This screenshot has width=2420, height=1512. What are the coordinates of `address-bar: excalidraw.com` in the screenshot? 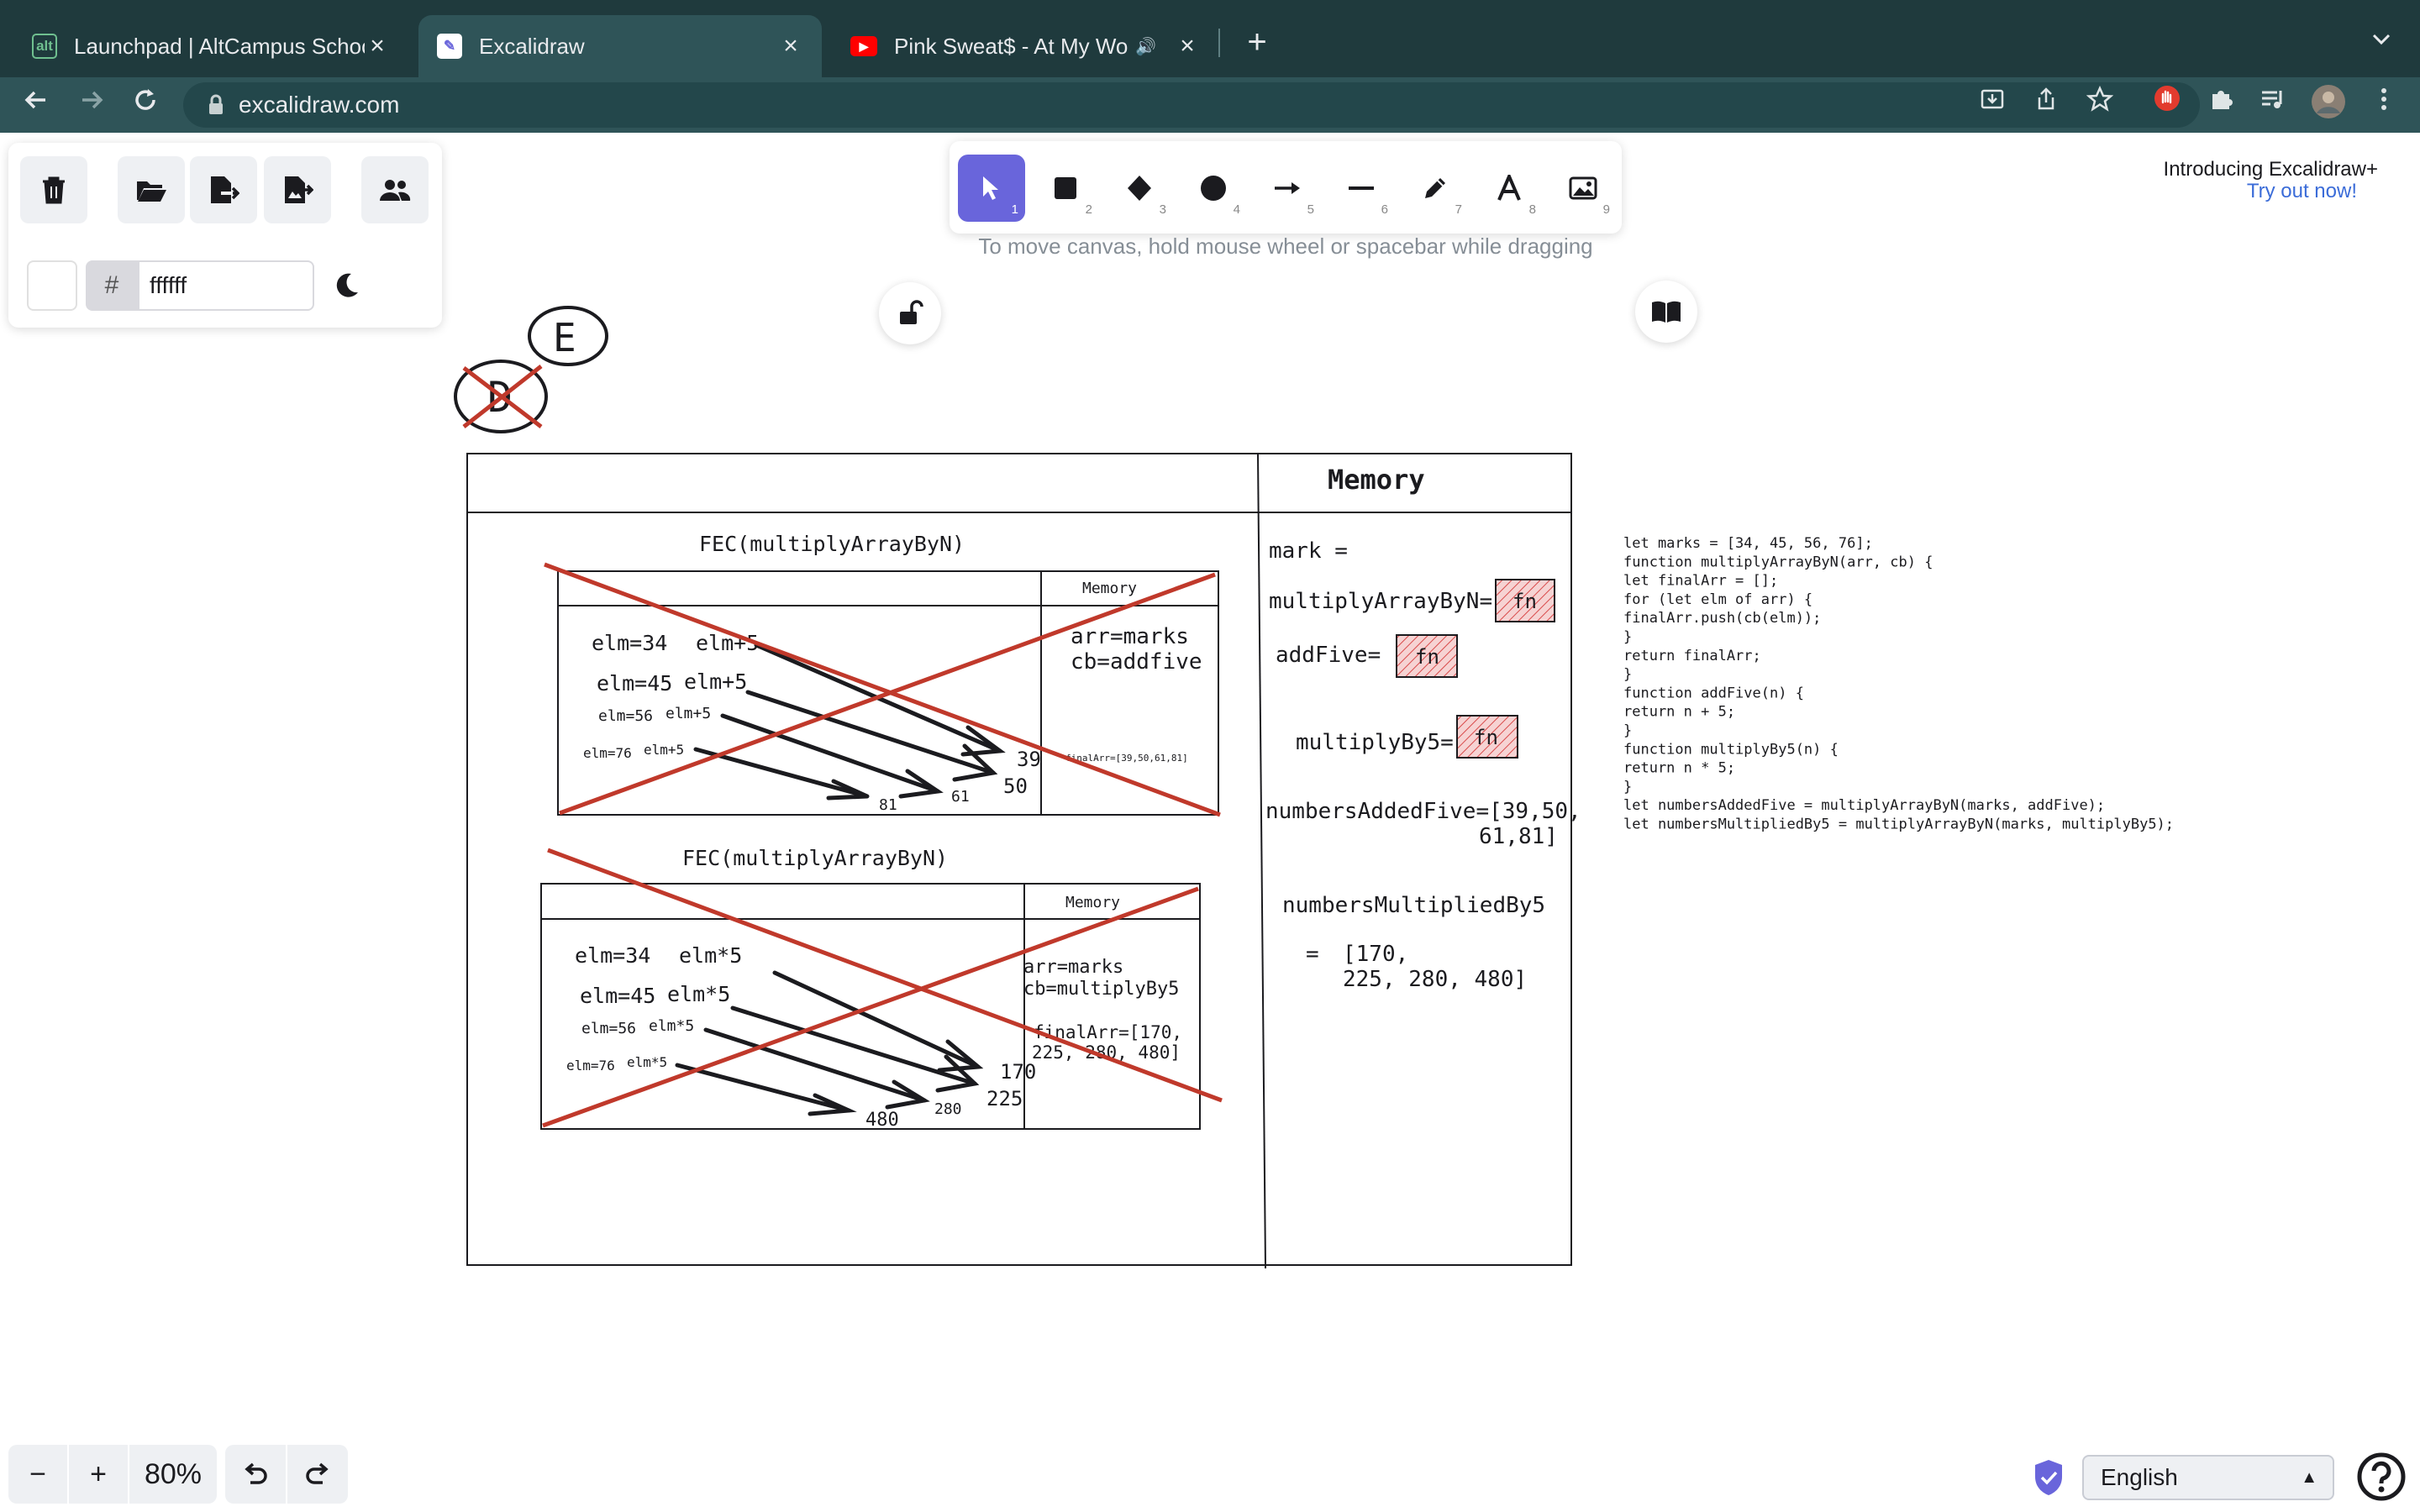 It's located at (1192, 105).